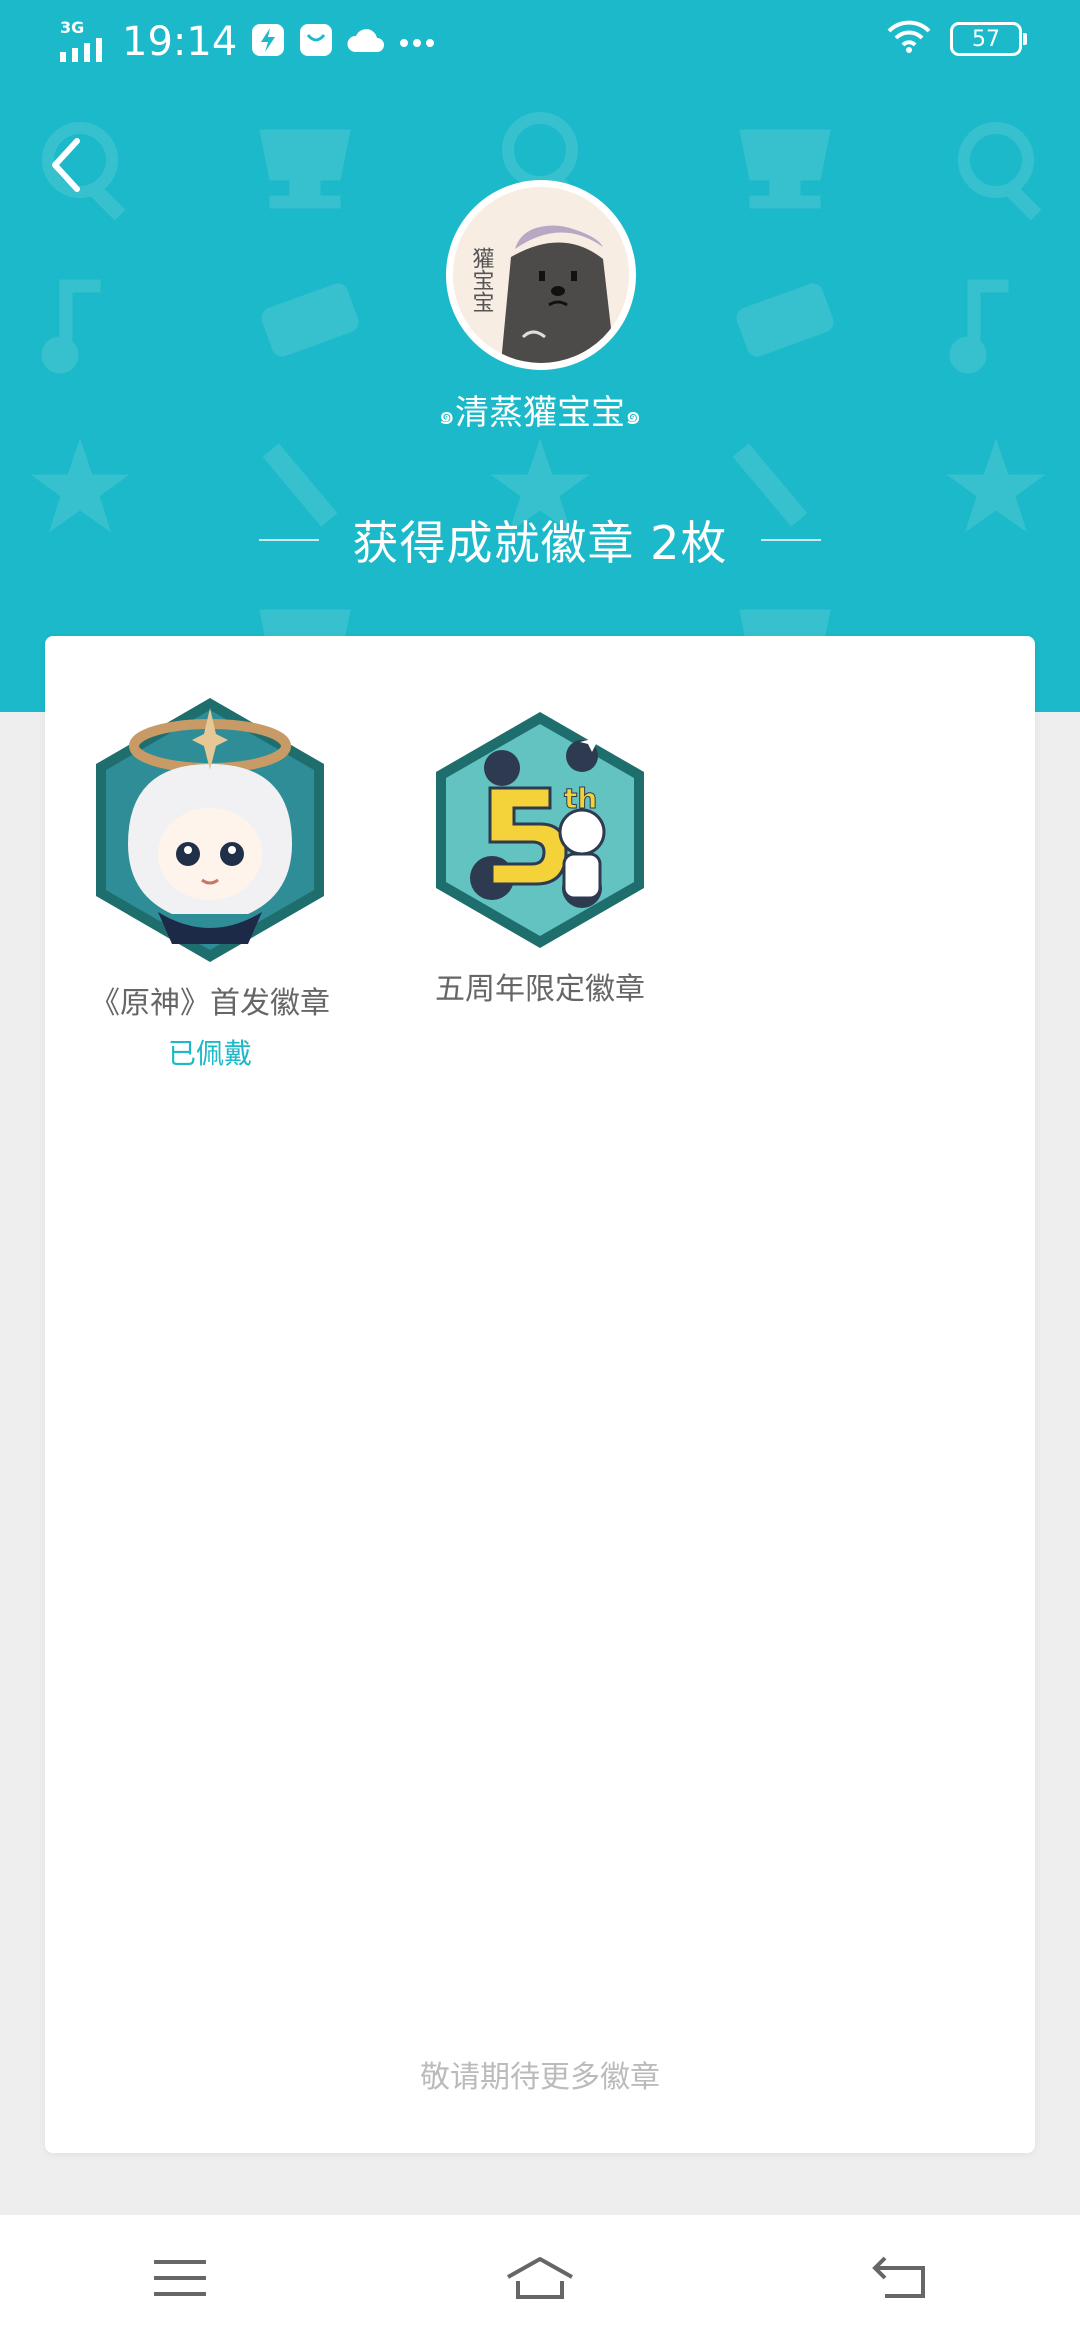 This screenshot has height=2340, width=1080. Describe the element at coordinates (540, 543) in the screenshot. I see `badge-count-label: 获得成就徽章 2枚` at that location.